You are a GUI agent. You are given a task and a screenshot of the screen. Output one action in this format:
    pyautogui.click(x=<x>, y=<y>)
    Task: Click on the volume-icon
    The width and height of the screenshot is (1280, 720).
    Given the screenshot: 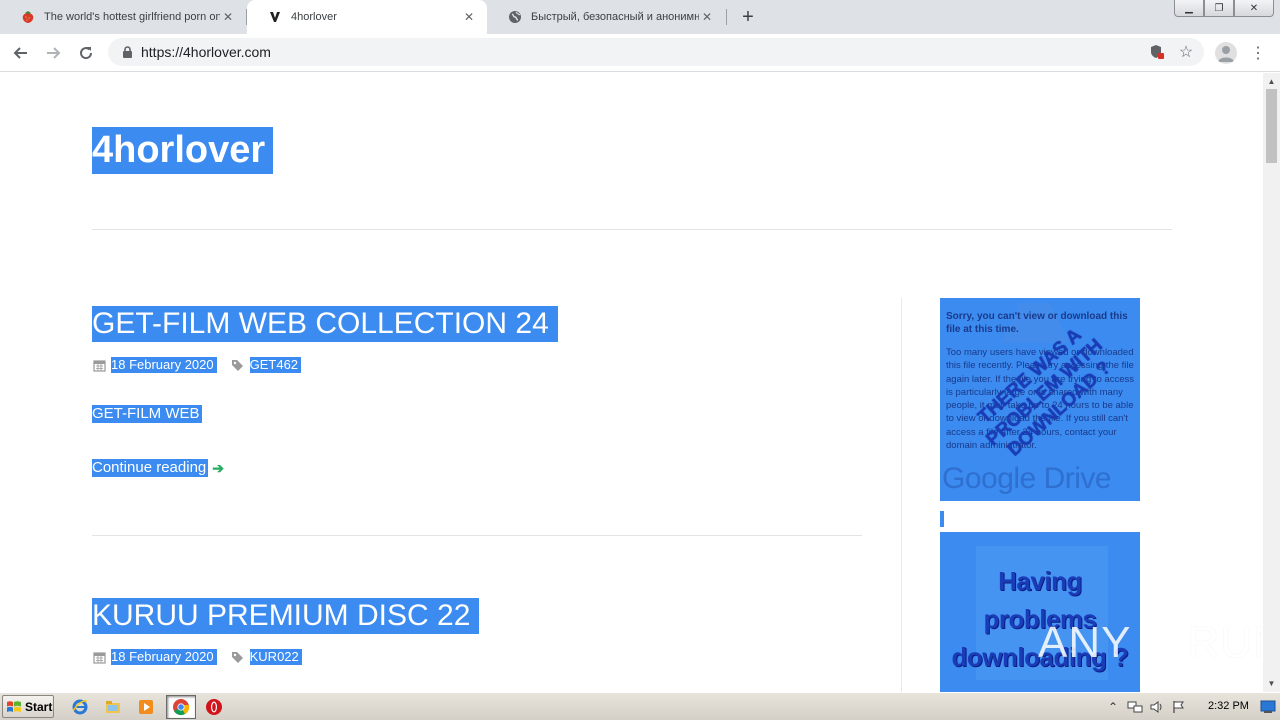 What is the action you would take?
    pyautogui.click(x=1157, y=707)
    